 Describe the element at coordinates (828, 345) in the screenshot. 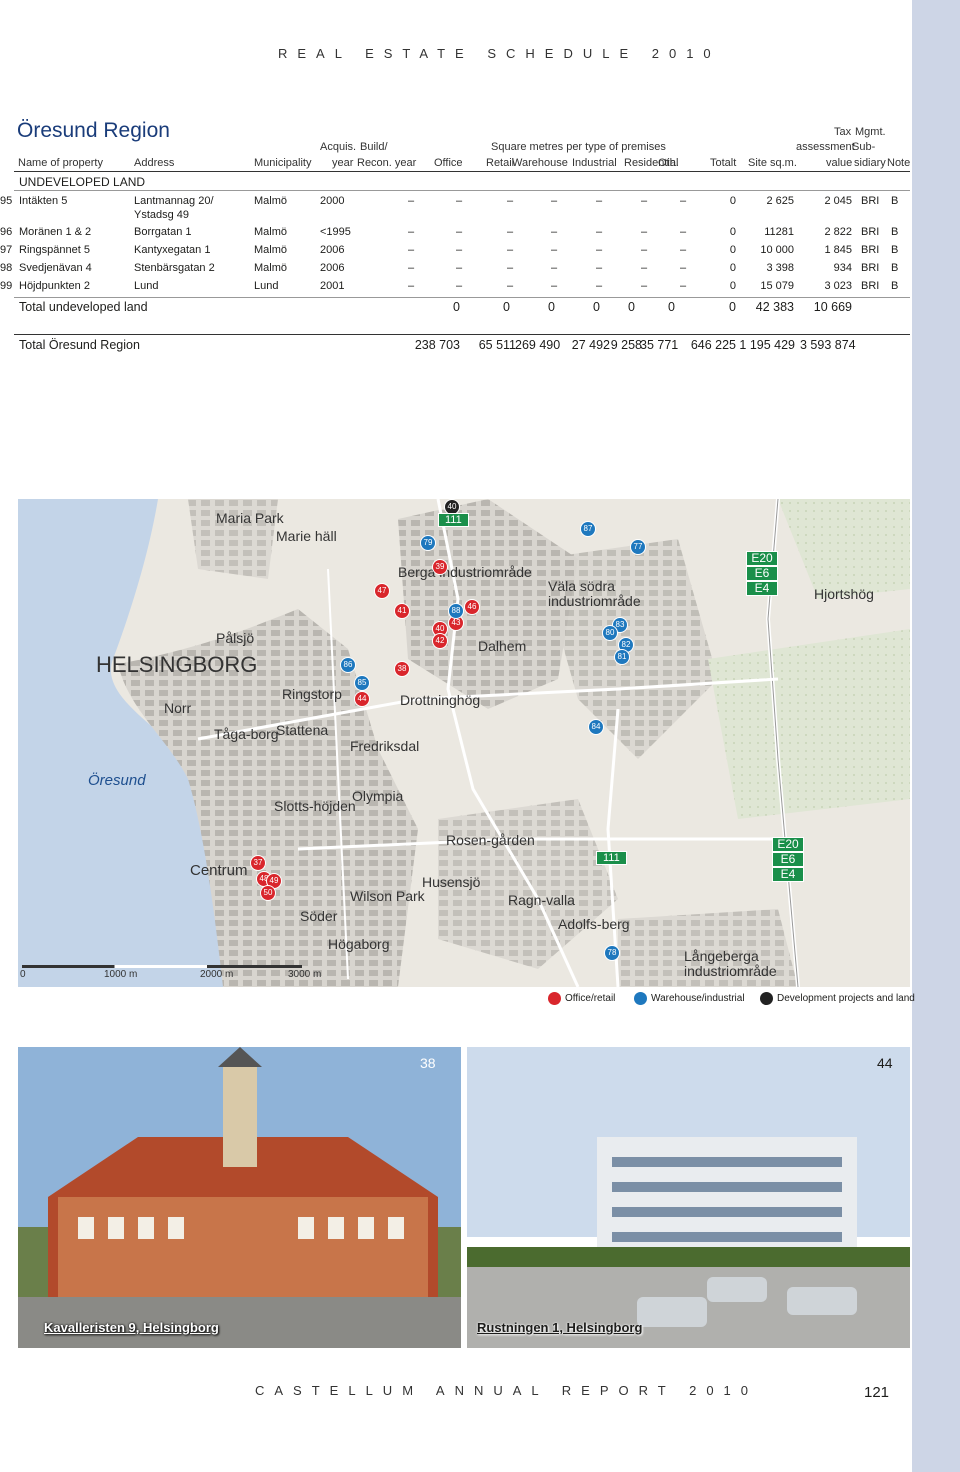

I see `total_region-value: 3 593 874` at that location.